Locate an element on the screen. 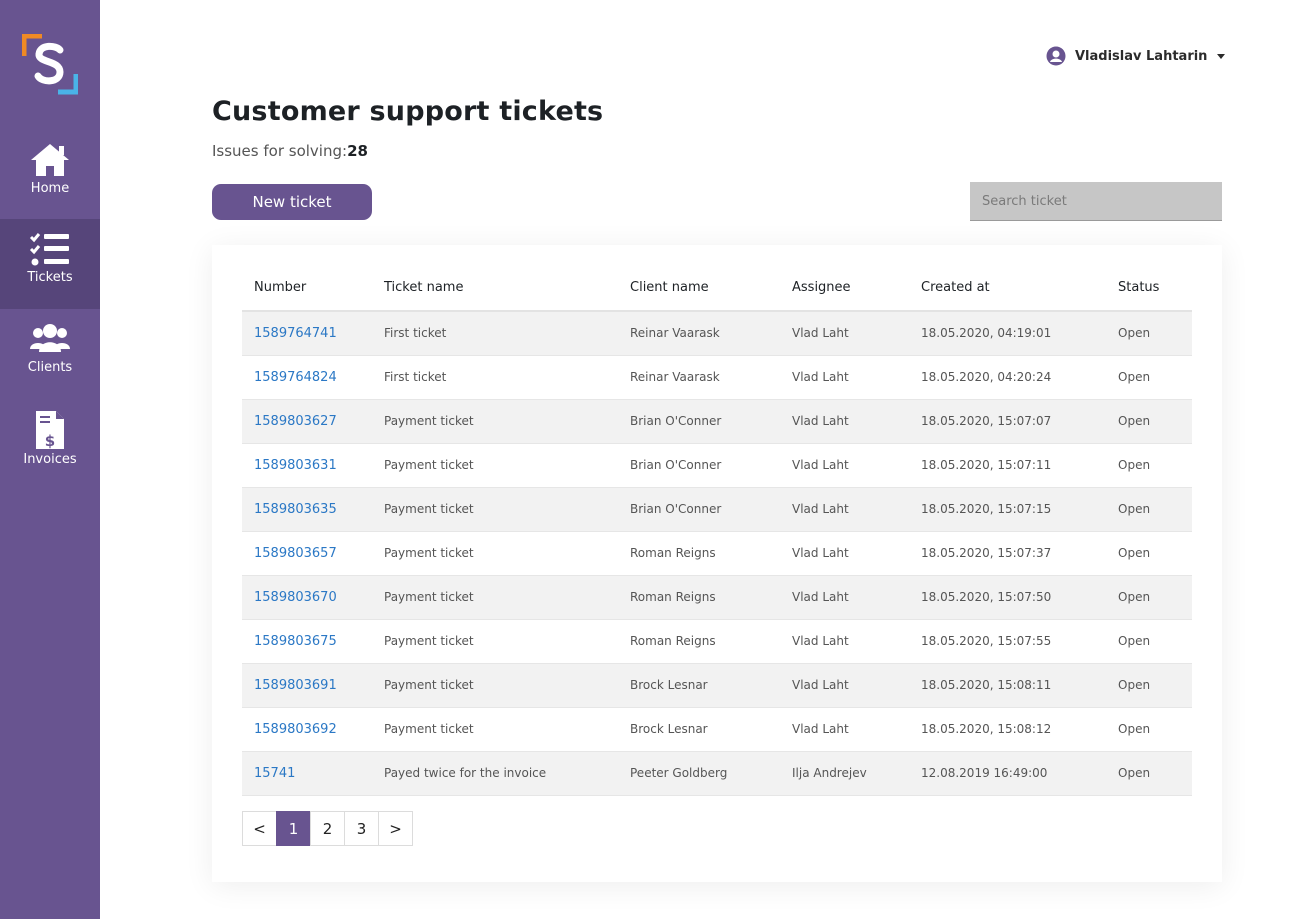 The height and width of the screenshot is (919, 1300). sidebar-item-clients: Clients is located at coordinates (50, 354).